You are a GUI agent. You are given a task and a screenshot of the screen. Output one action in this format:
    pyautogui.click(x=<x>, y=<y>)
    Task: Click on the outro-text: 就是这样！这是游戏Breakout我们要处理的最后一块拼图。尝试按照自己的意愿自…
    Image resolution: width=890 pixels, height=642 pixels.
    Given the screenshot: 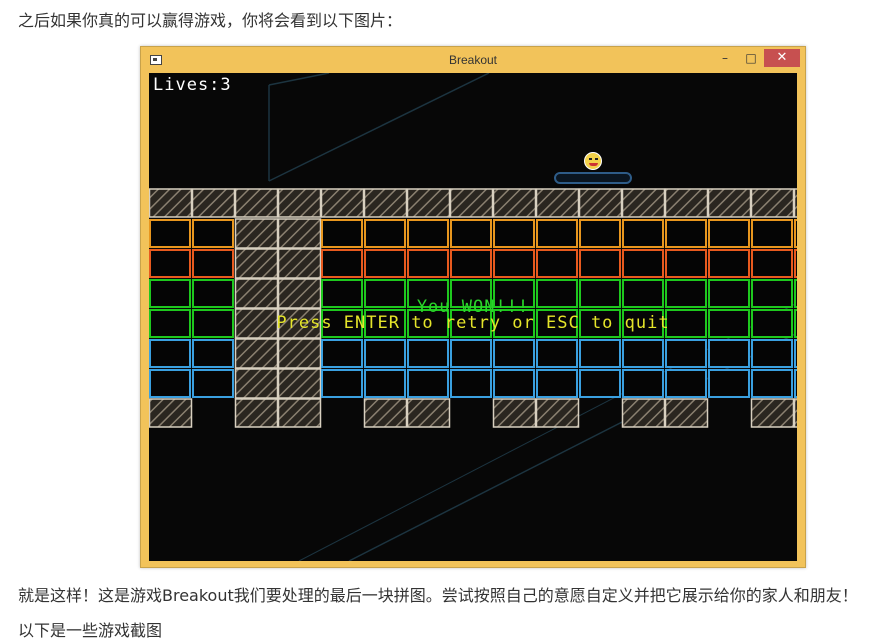 What is the action you would take?
    pyautogui.click(x=438, y=595)
    